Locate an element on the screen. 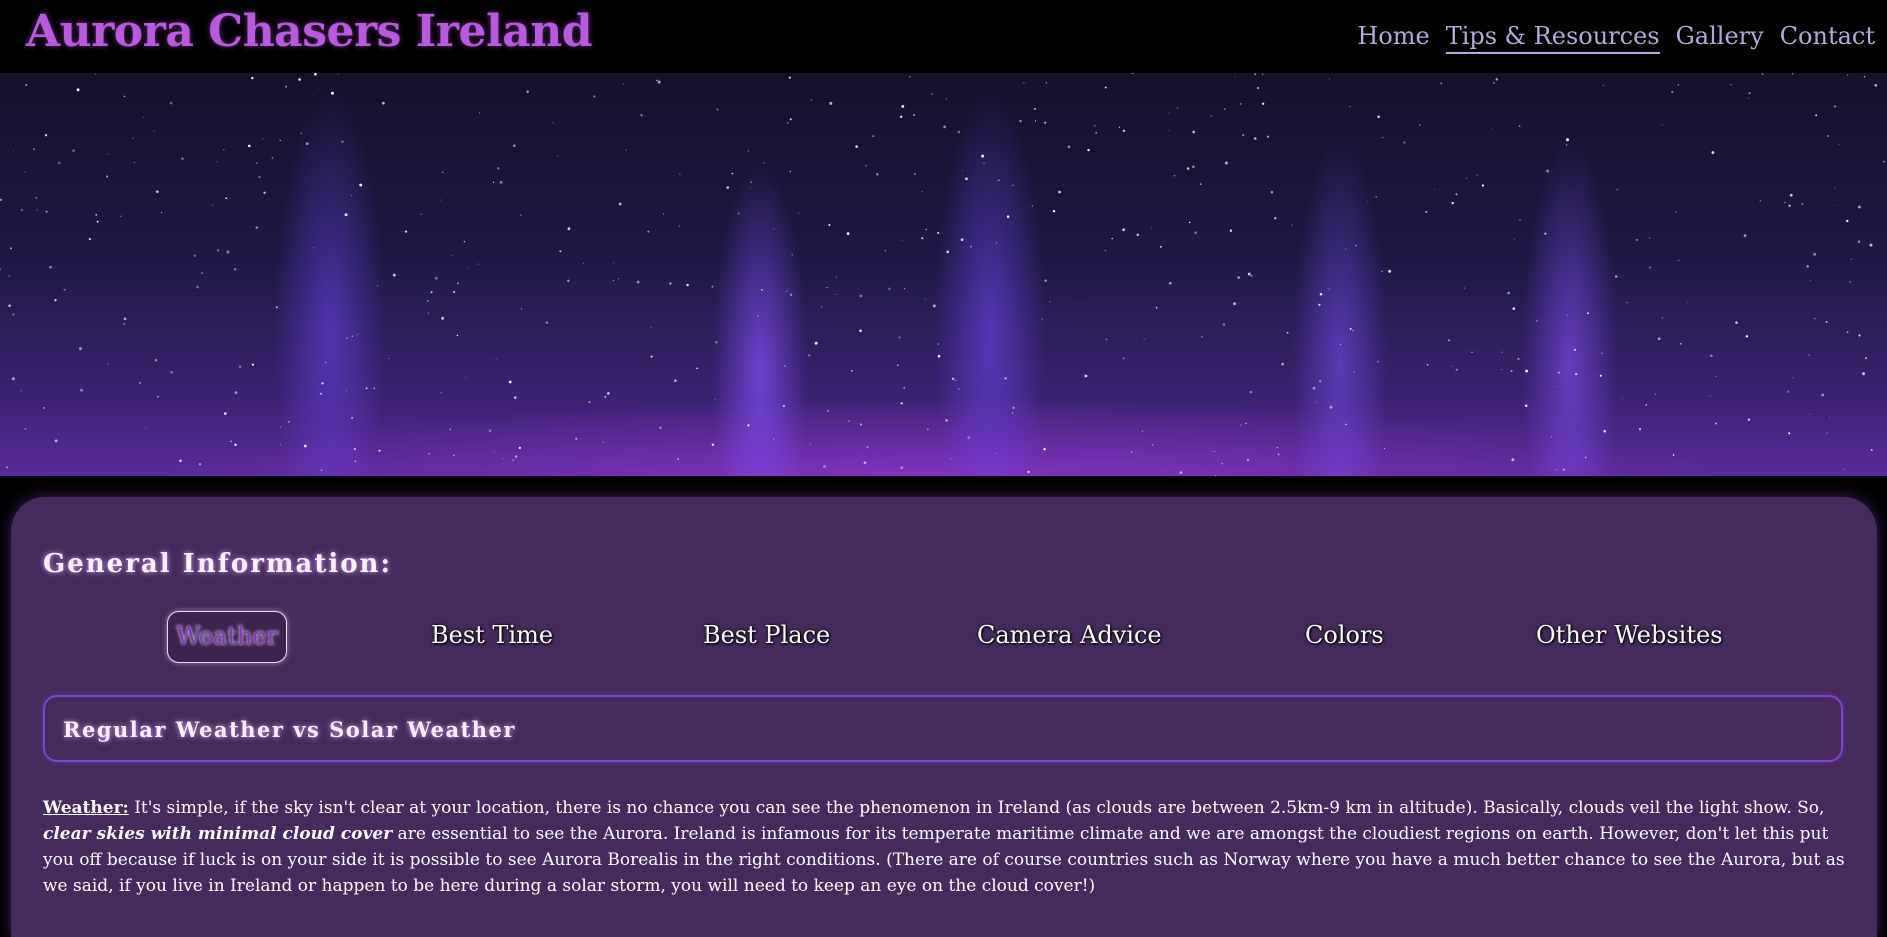 The image size is (1887, 937). nav-gallery: Gallery is located at coordinates (1720, 38).